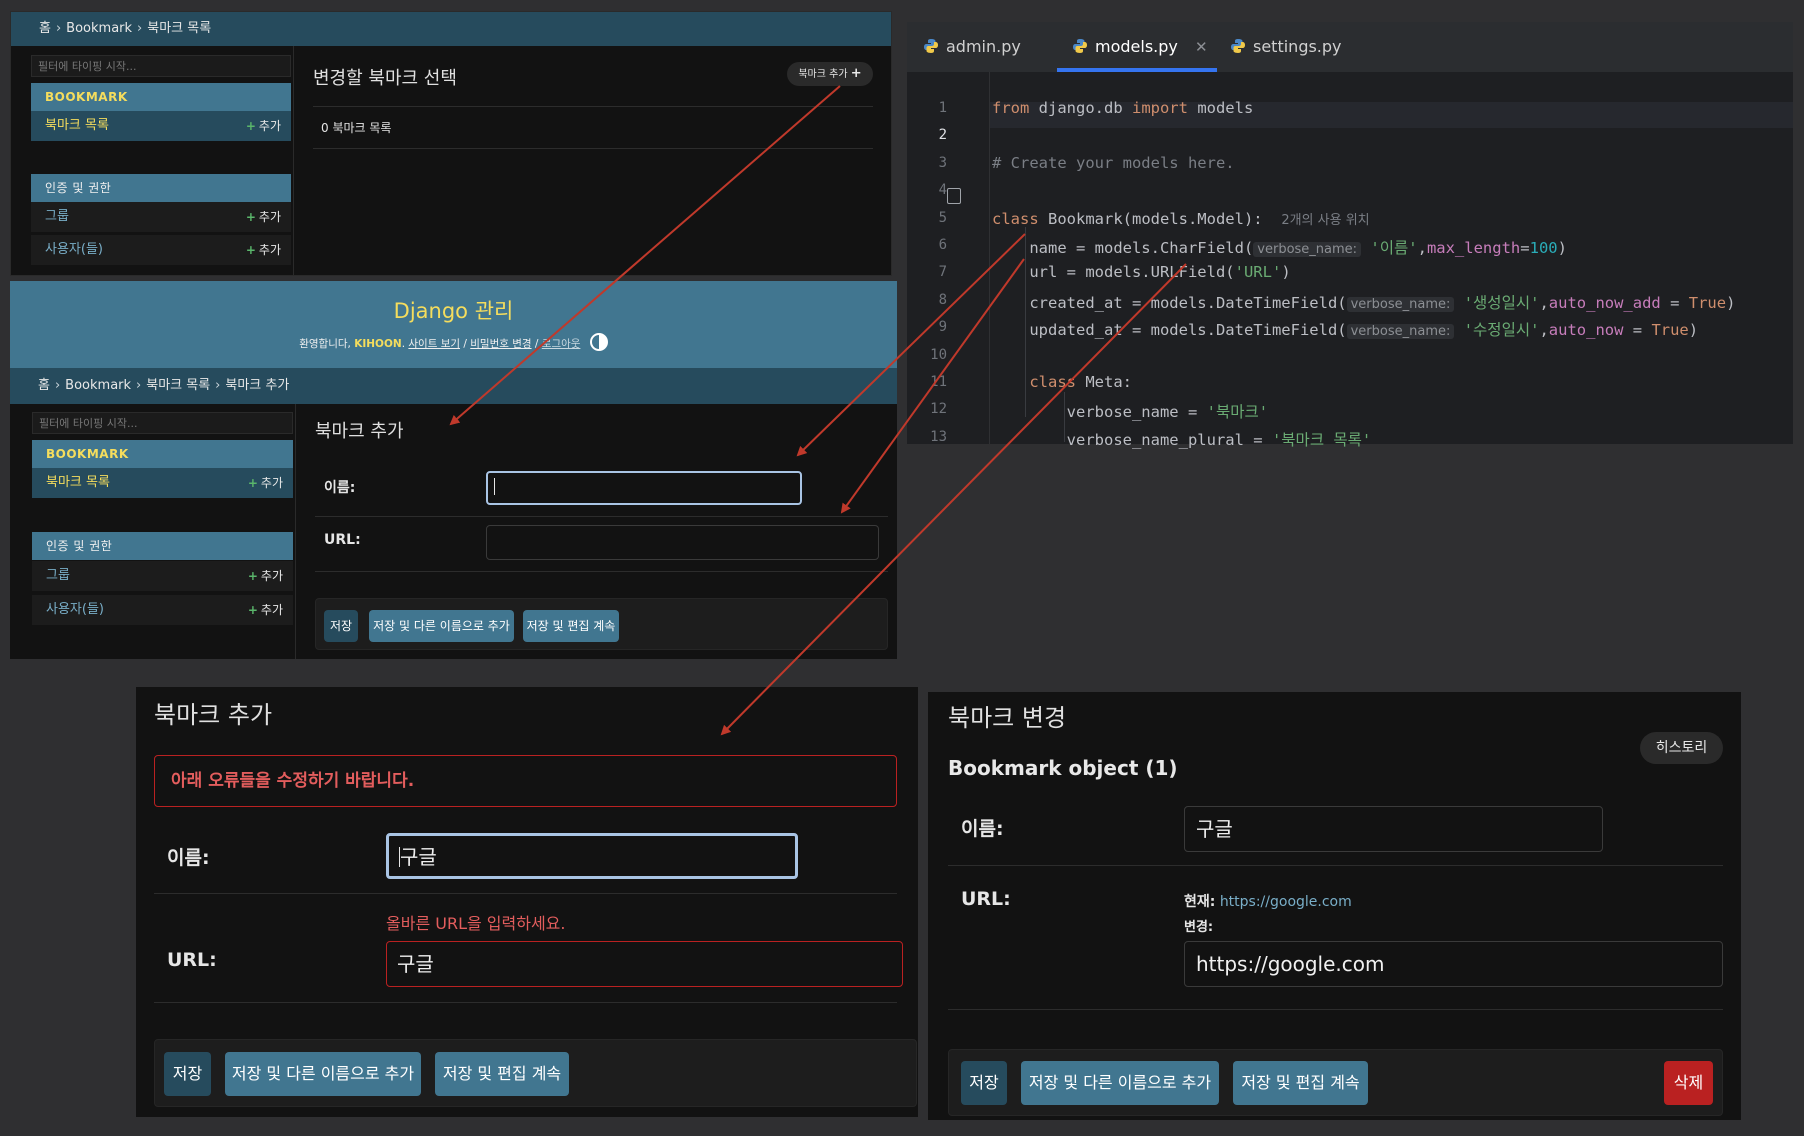 This screenshot has width=1804, height=1136. Describe the element at coordinates (953, 499) in the screenshot. I see `arrow-model-to-error-form` at that location.